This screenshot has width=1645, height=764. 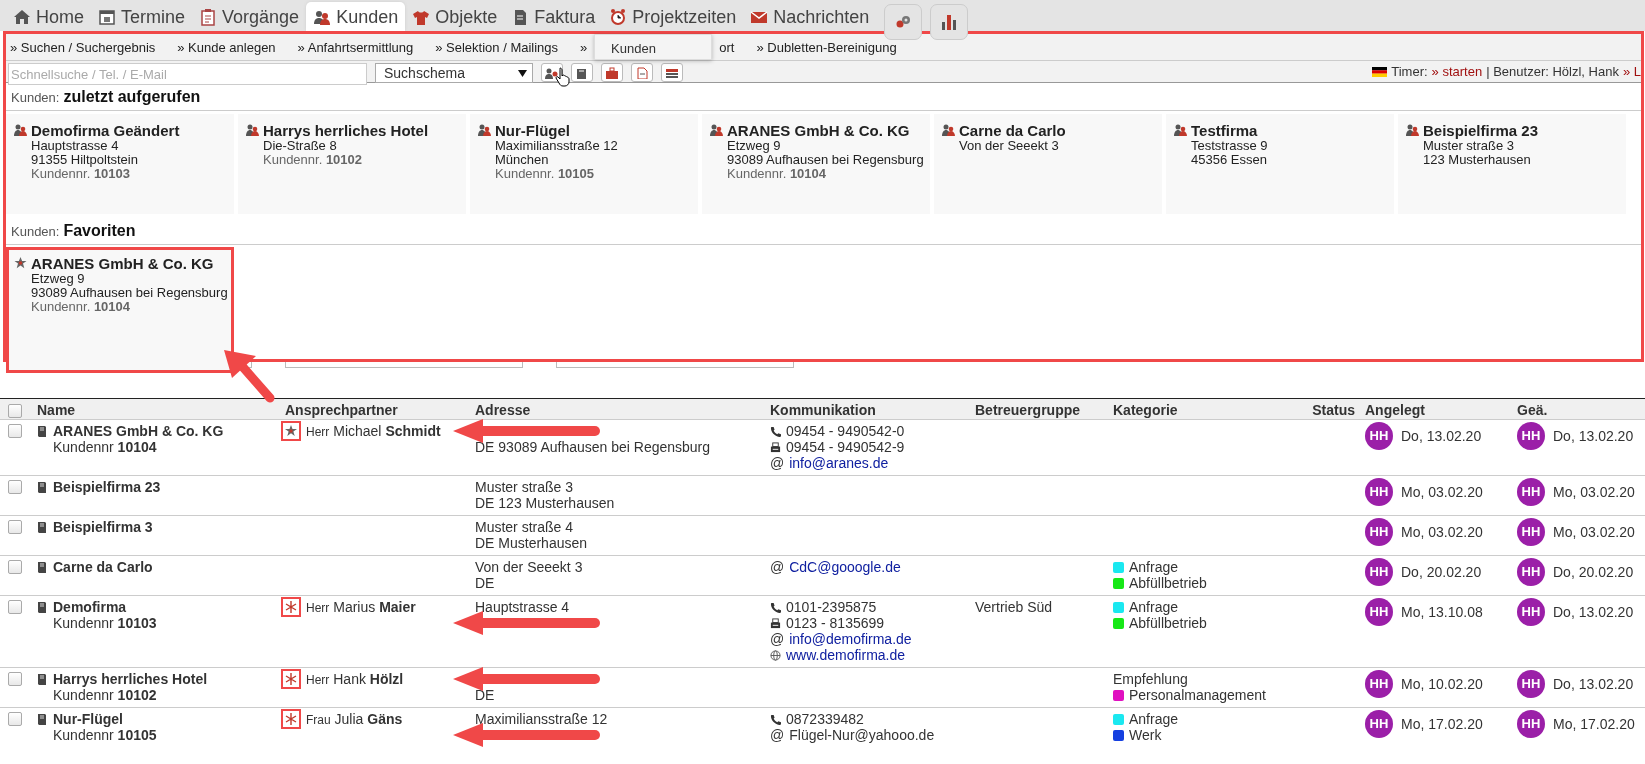 What do you see at coordinates (831, 607) in the screenshot?
I see `phone-number: 0101-2395875` at bounding box center [831, 607].